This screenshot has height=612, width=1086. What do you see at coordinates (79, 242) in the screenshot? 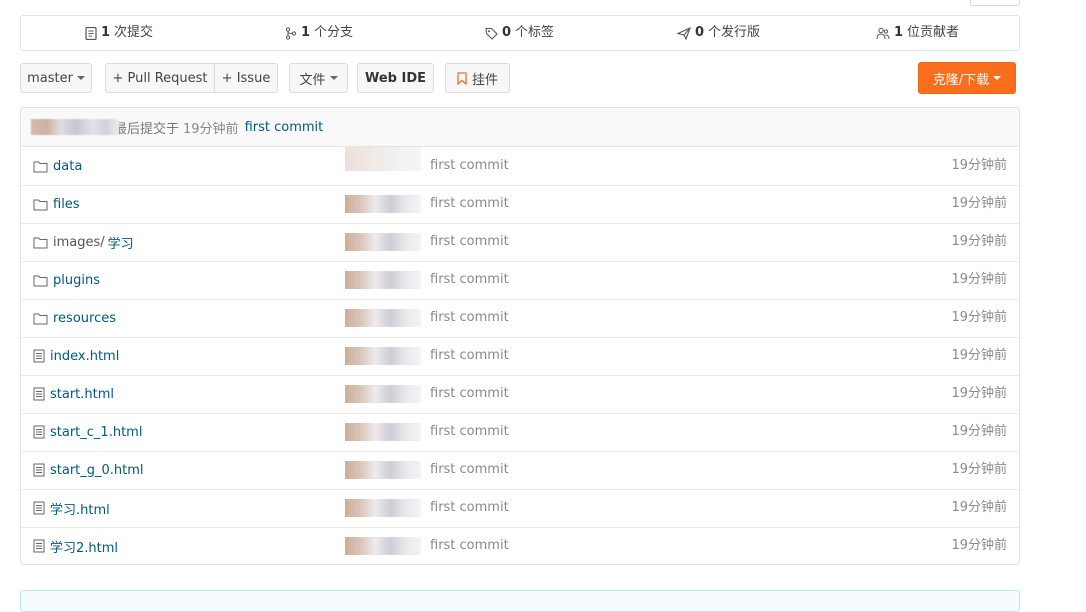
I see `file-name: images/` at bounding box center [79, 242].